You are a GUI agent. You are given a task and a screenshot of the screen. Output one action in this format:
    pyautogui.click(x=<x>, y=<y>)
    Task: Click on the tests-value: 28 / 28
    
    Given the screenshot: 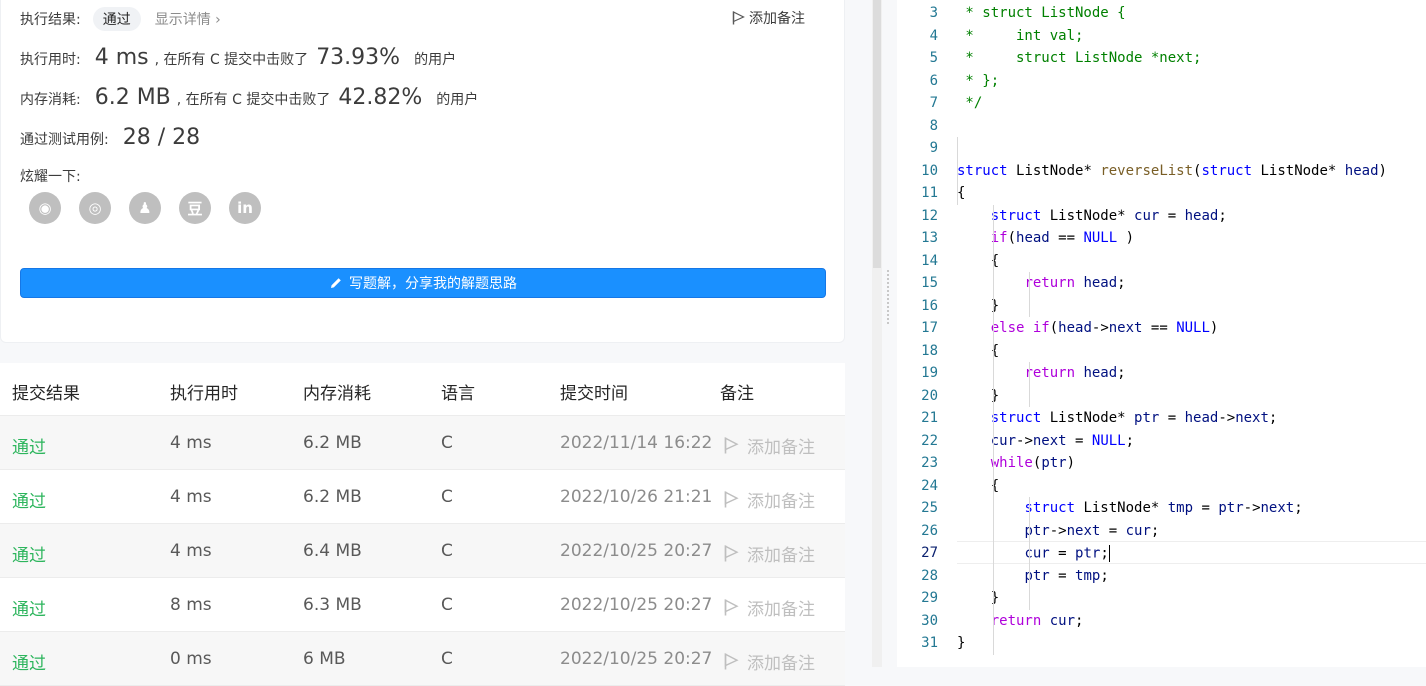 What is the action you would take?
    pyautogui.click(x=161, y=137)
    